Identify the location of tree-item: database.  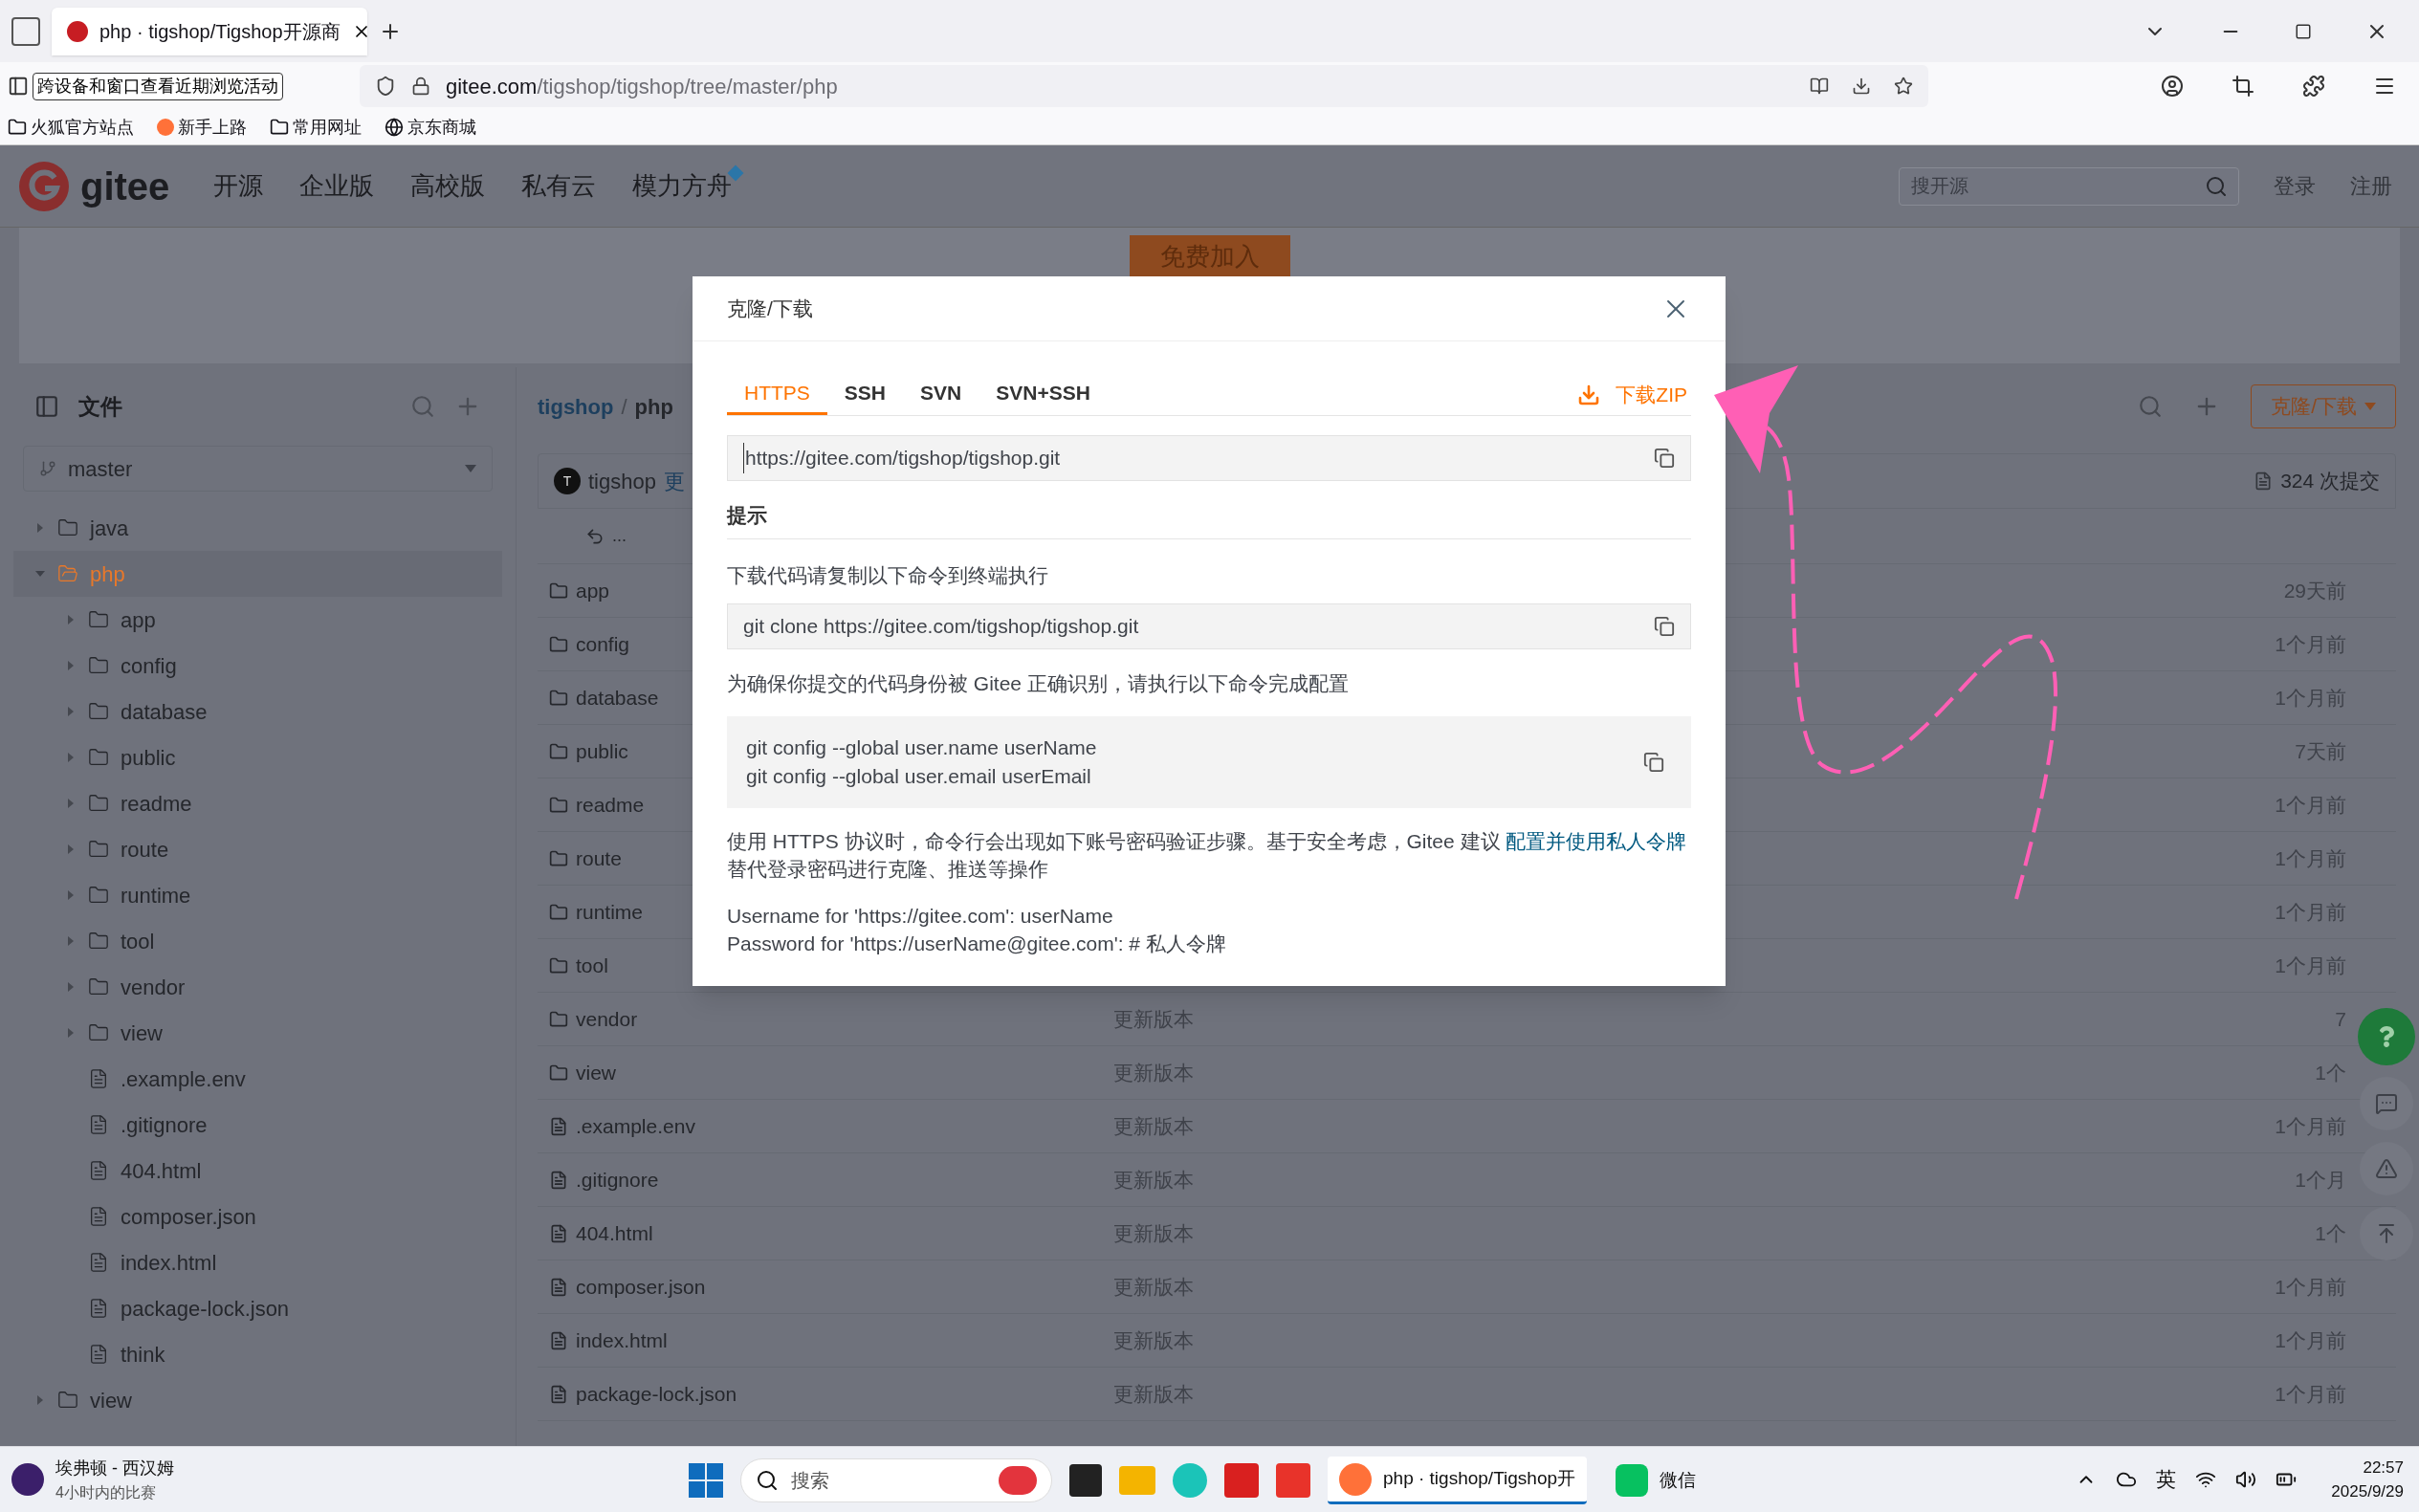
(257, 711).